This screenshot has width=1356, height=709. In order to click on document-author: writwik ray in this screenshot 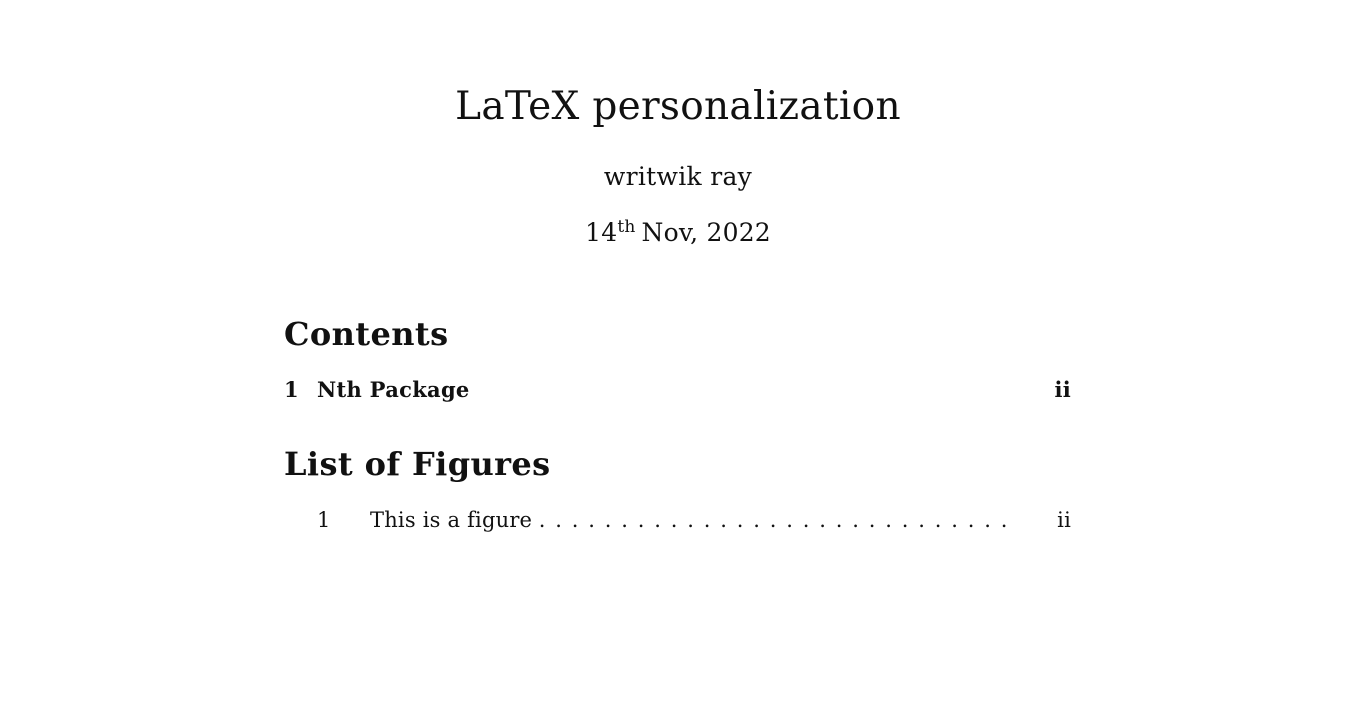, I will do `click(678, 176)`.